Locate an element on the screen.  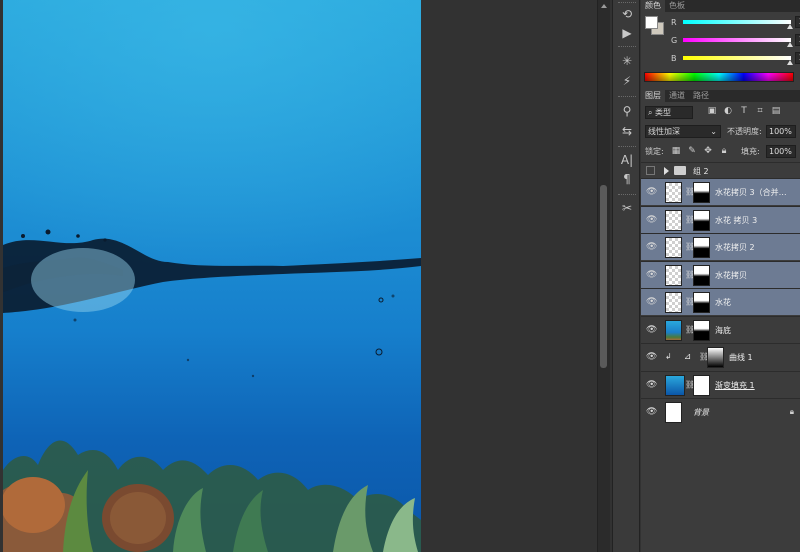
layer-row: 👁︎ ⛓︎ 水花 拷贝 3 is located at coordinates (720, 219).